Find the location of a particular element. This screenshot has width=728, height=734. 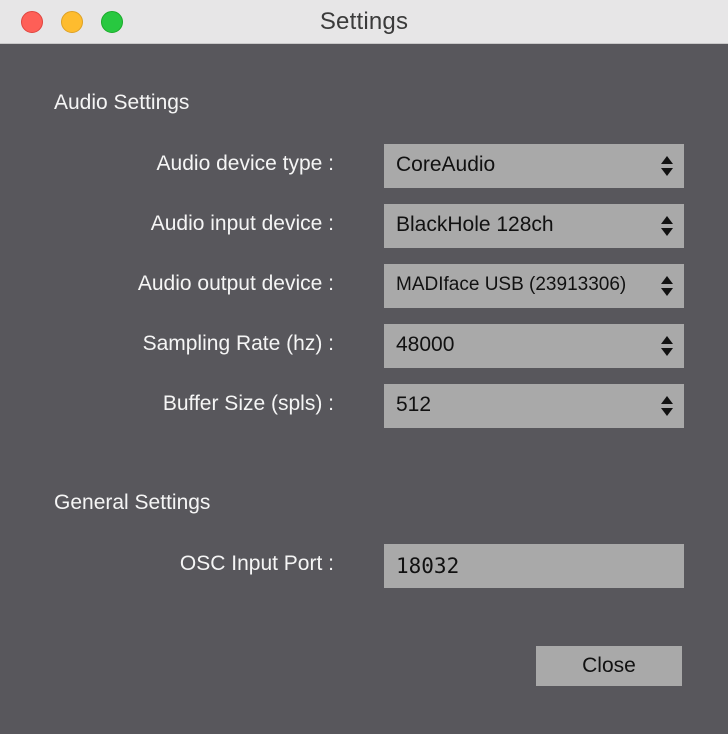

window-title: Settings is located at coordinates (364, 21).